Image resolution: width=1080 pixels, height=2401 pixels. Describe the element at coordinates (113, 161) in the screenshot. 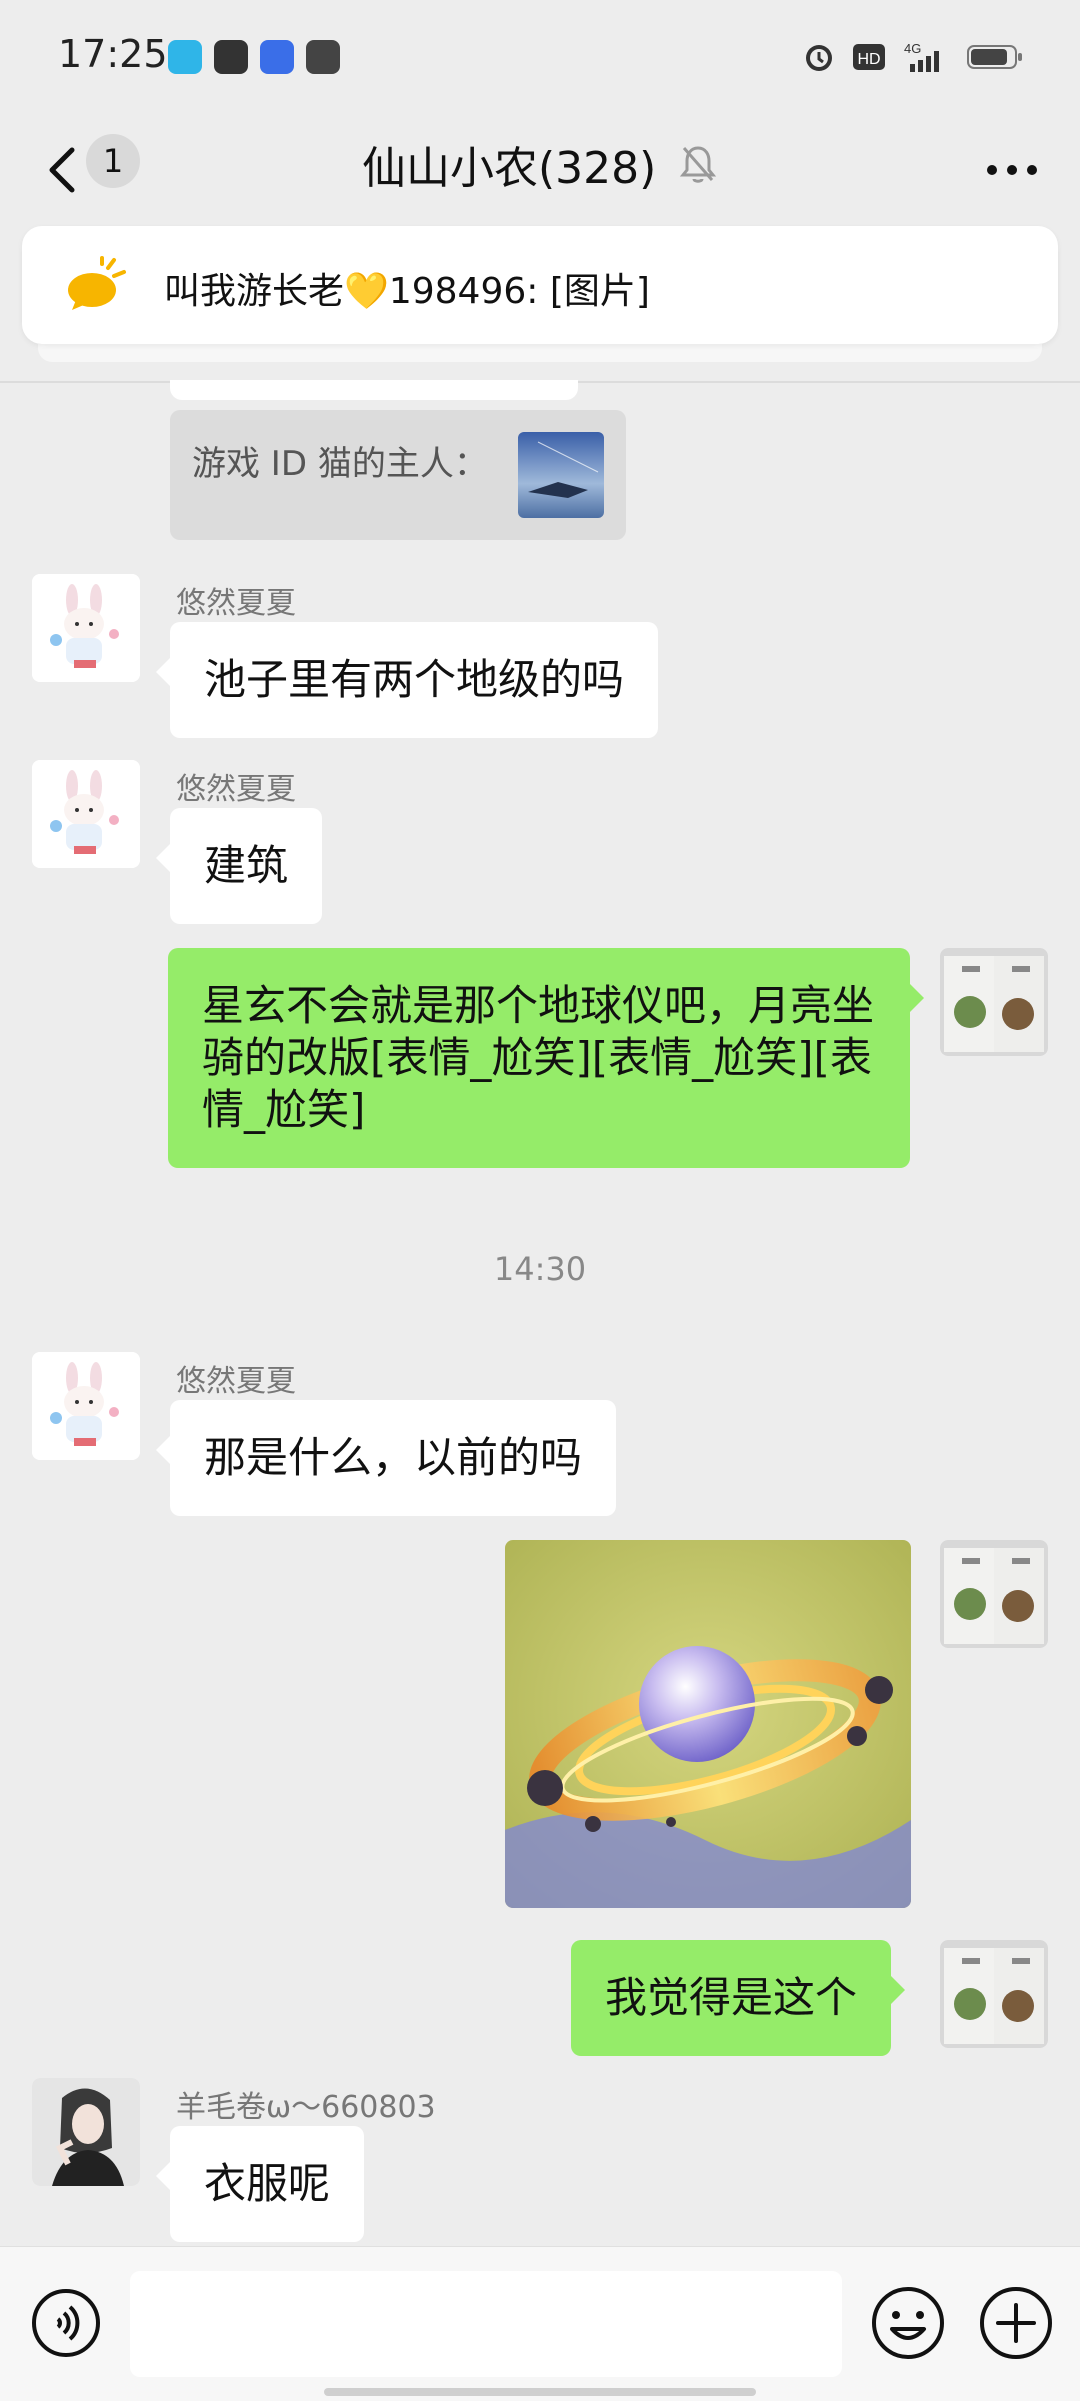

I see `unread-count-badge: 1` at that location.